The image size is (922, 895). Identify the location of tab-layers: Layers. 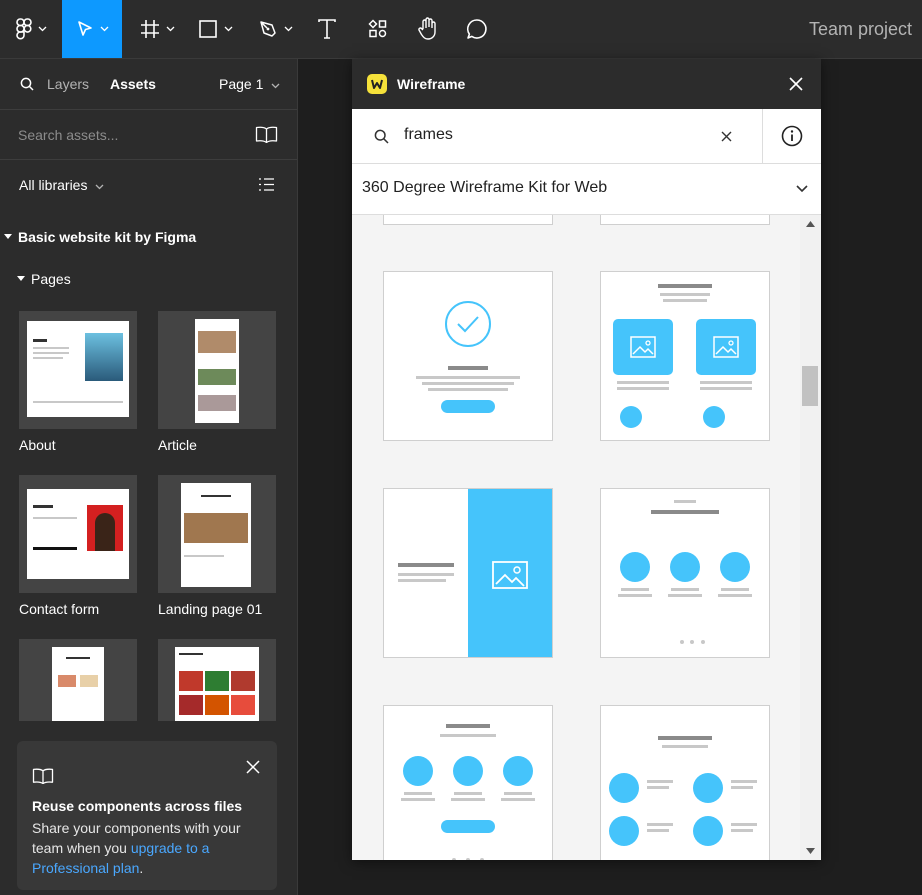
(68, 84).